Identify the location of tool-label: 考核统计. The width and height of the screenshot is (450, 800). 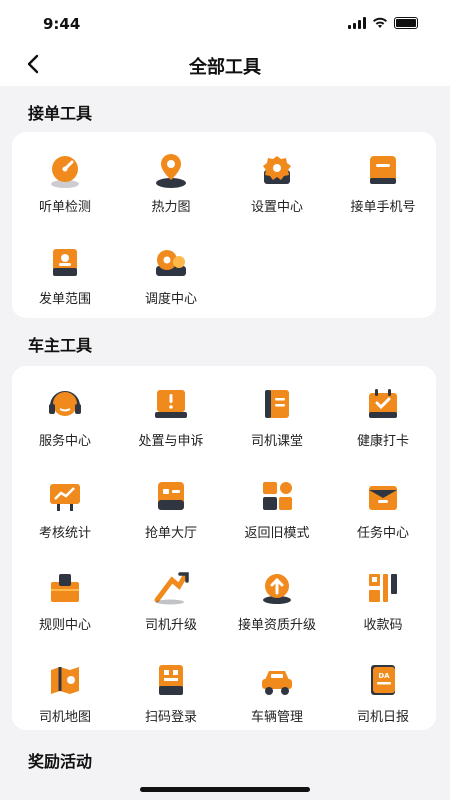
(64, 533).